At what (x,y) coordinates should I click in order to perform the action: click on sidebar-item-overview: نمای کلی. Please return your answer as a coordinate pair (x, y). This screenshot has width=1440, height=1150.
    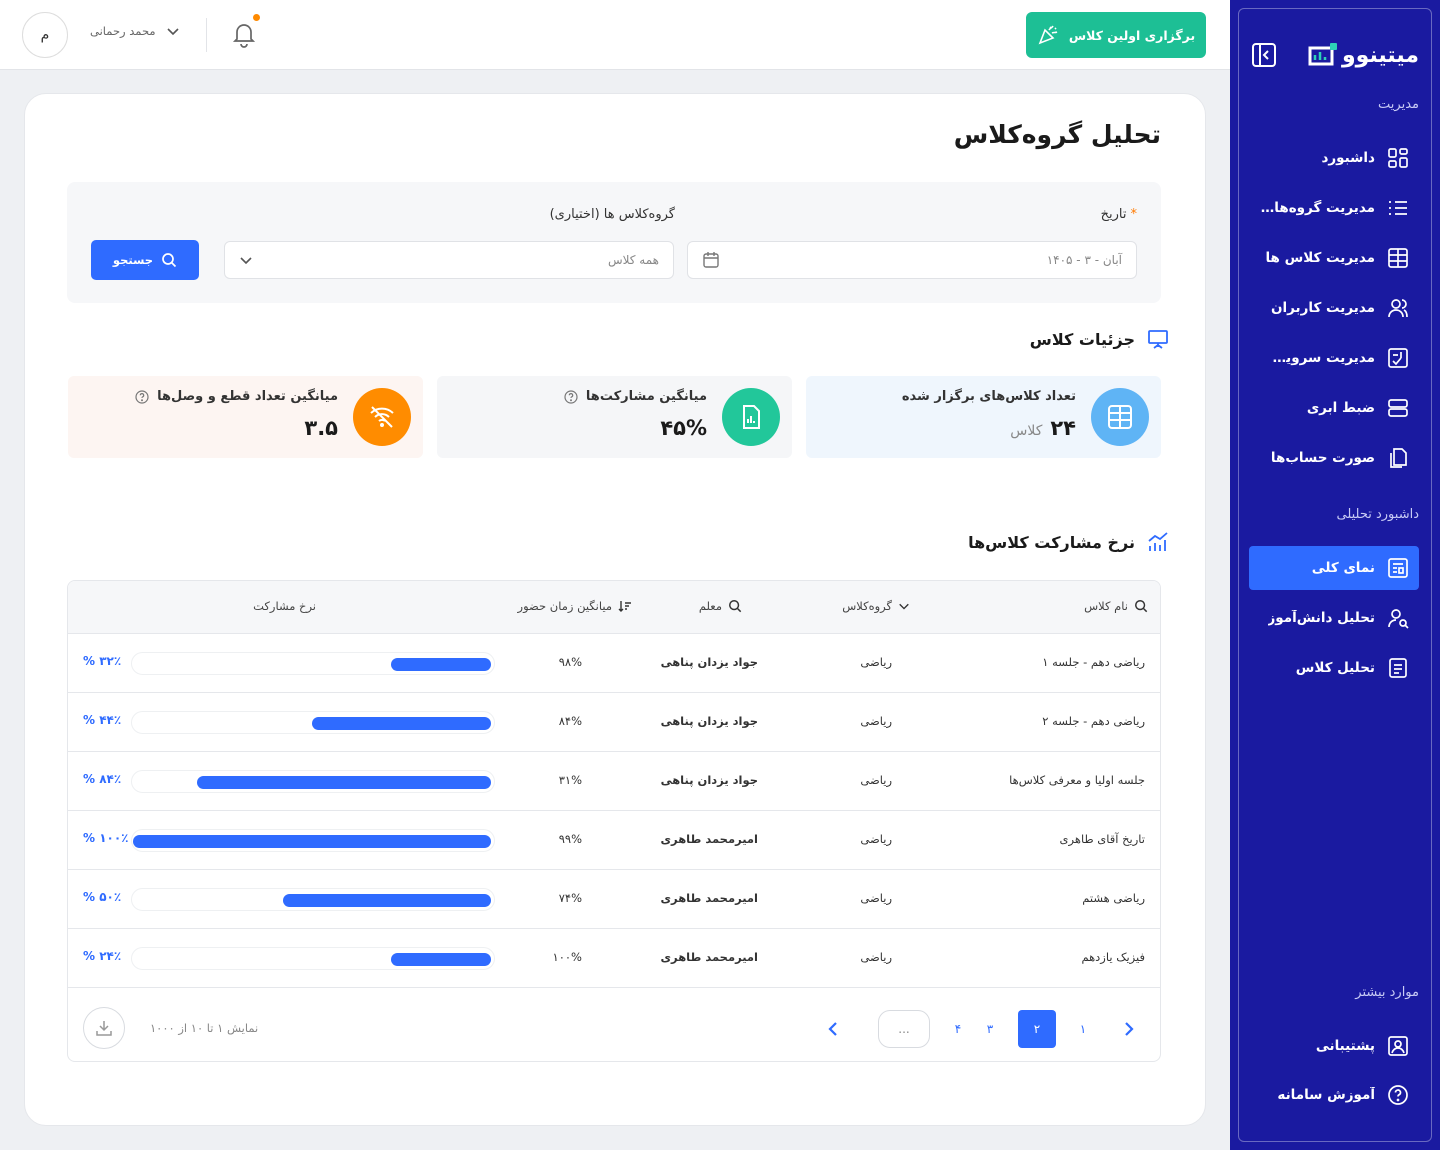
    Looking at the image, I should click on (1334, 568).